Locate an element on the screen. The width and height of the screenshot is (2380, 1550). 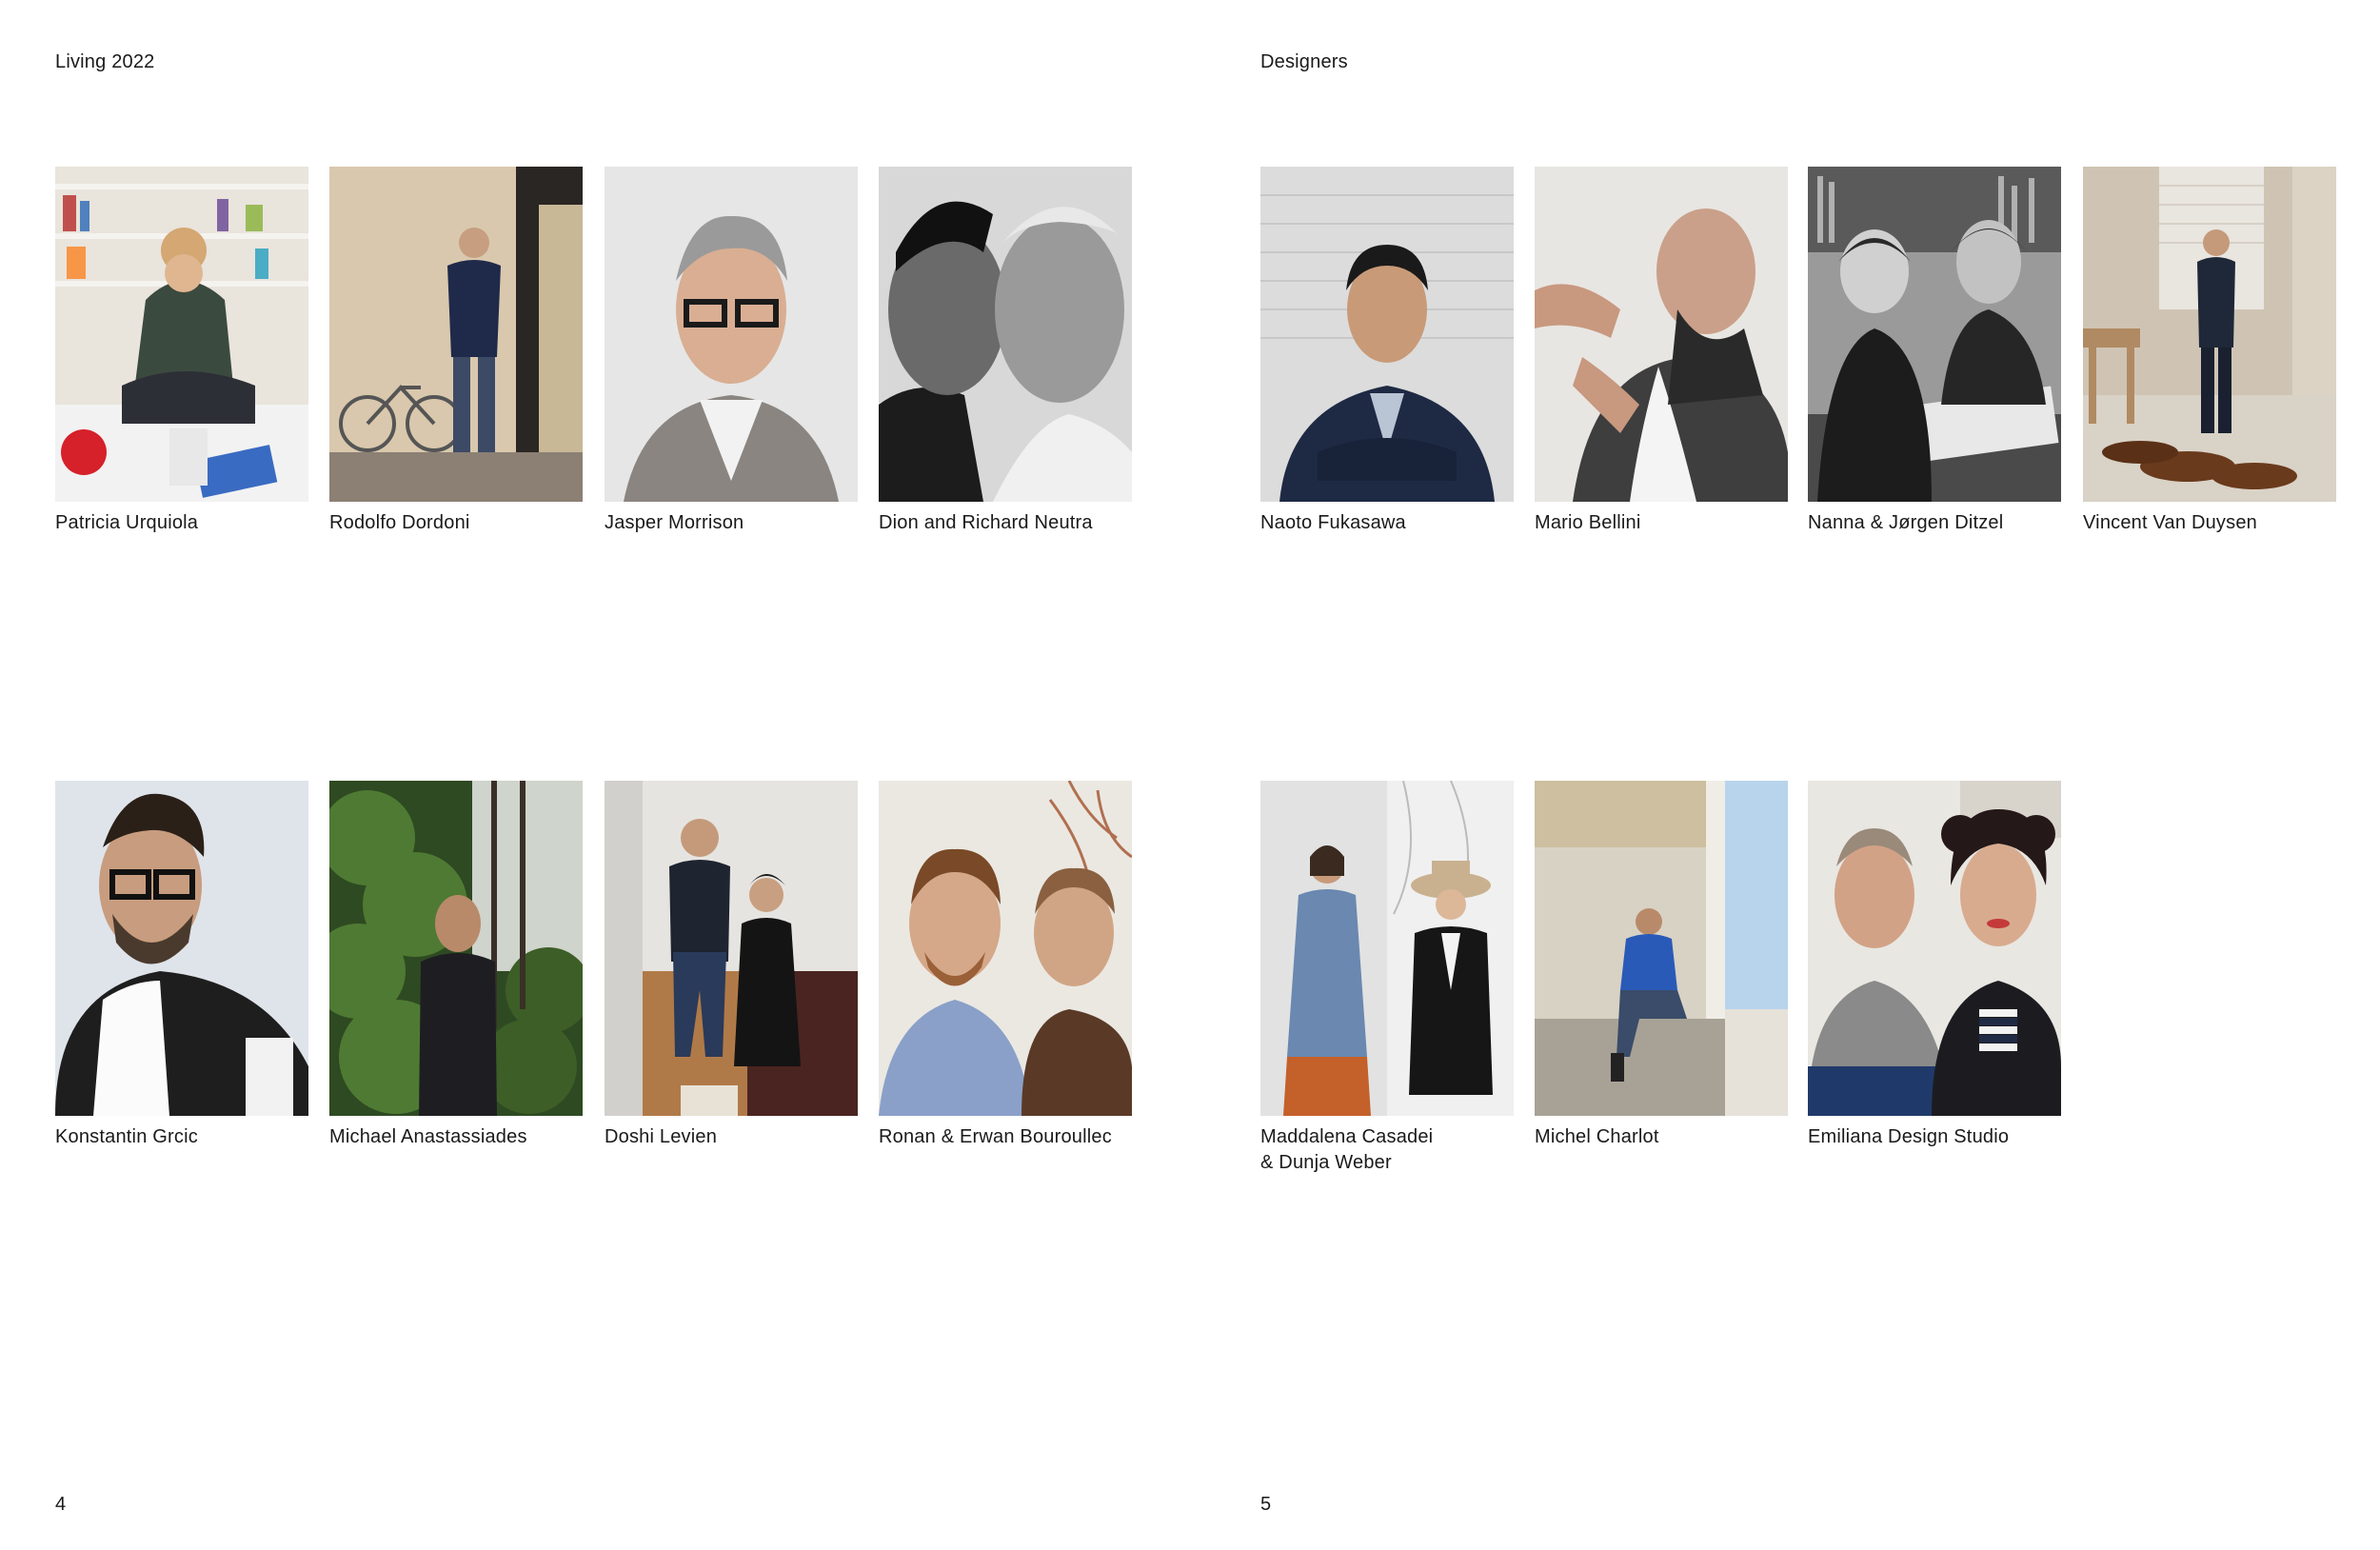
designer-name: Nanna & Jørgen Ditzel is located at coordinates (1906, 522).